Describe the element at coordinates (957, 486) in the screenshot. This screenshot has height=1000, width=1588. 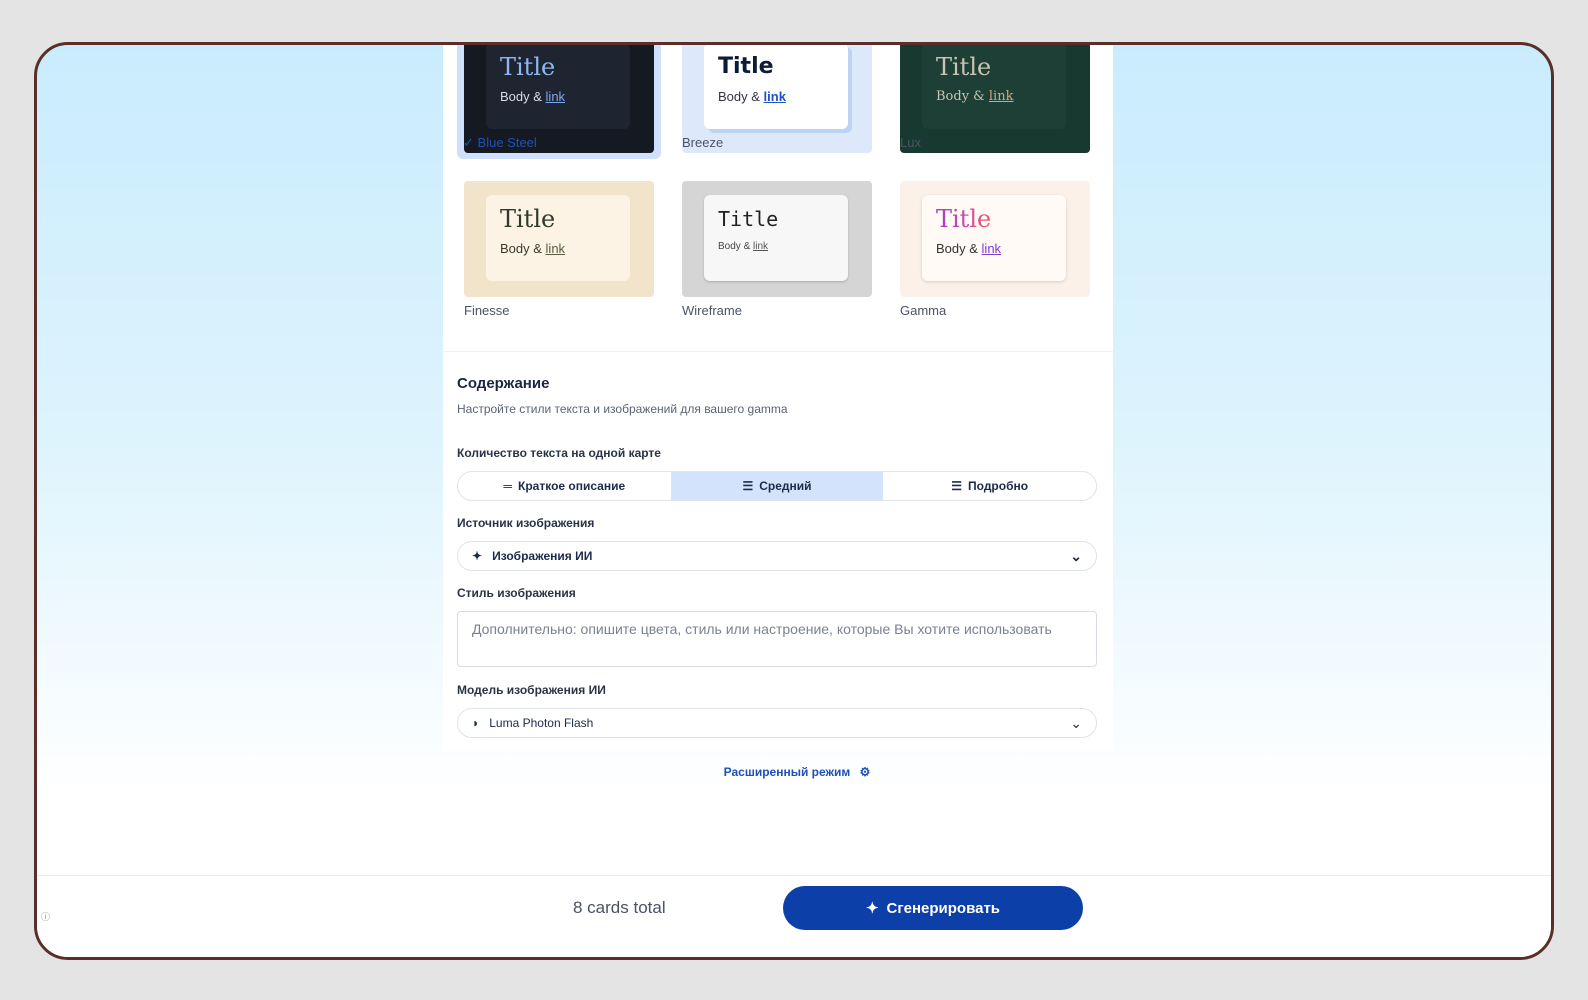
I see `lines-detailed-icon: ☰` at that location.